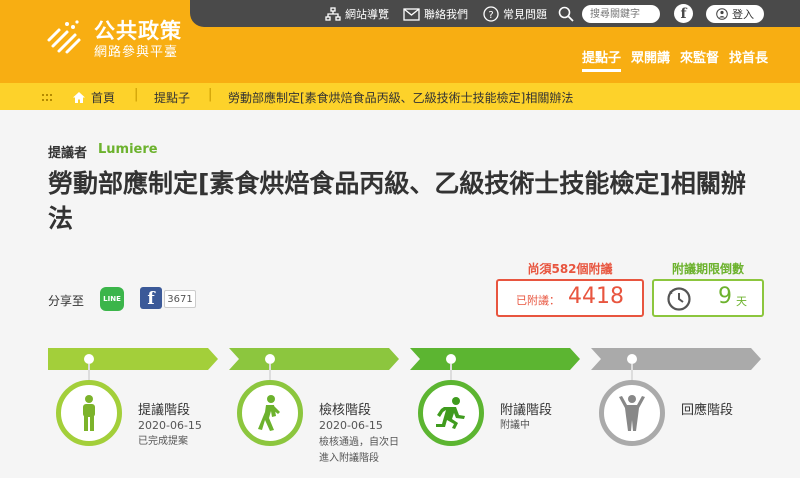 Image resolution: width=800 pixels, height=478 pixels. What do you see at coordinates (333, 14) in the screenshot?
I see `sitemap-icon` at bounding box center [333, 14].